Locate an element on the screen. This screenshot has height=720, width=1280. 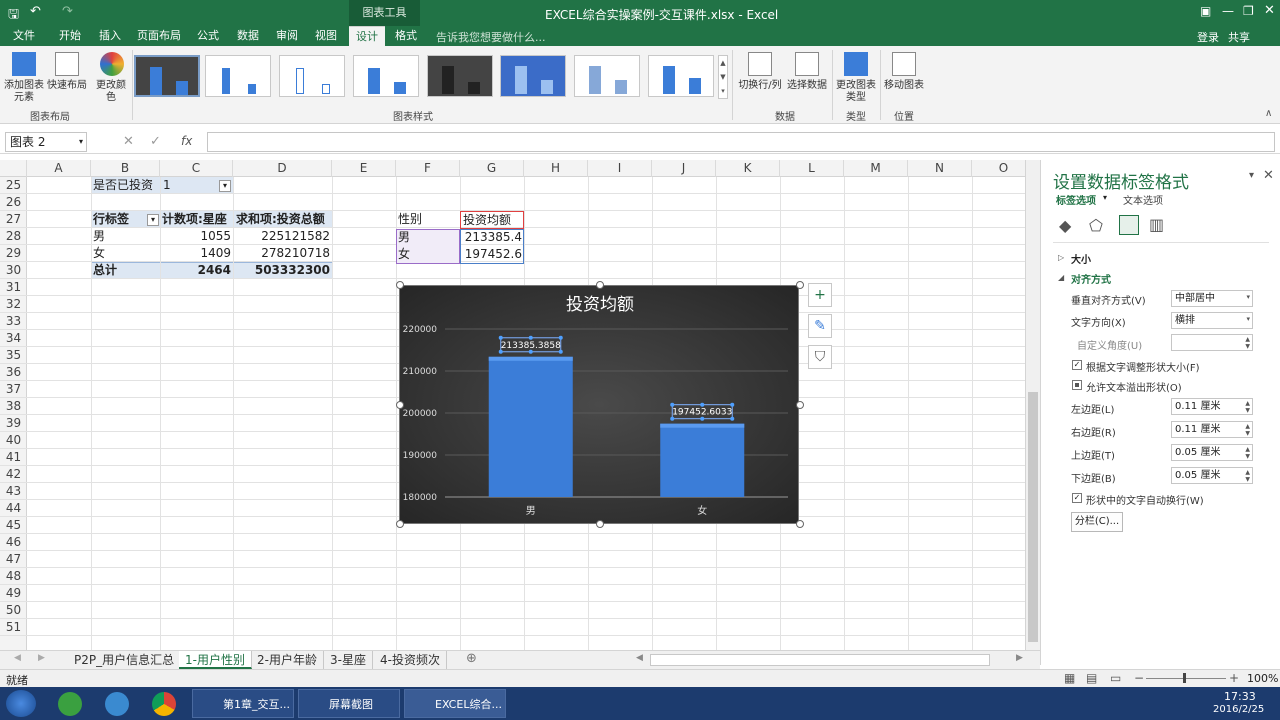
maximize-icon: ❐ is located at coordinates (1248, 11).